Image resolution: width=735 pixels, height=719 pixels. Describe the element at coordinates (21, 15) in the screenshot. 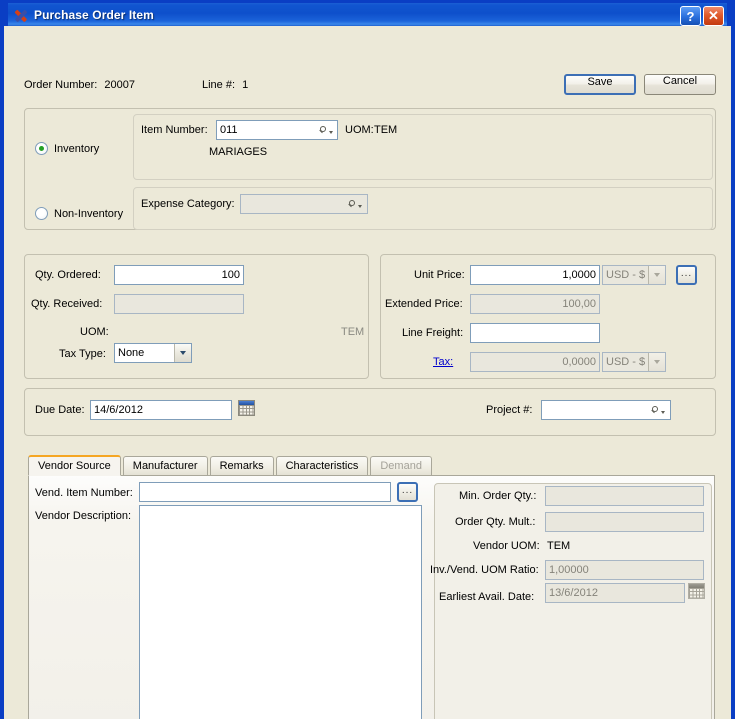

I see `app-x-icon` at that location.